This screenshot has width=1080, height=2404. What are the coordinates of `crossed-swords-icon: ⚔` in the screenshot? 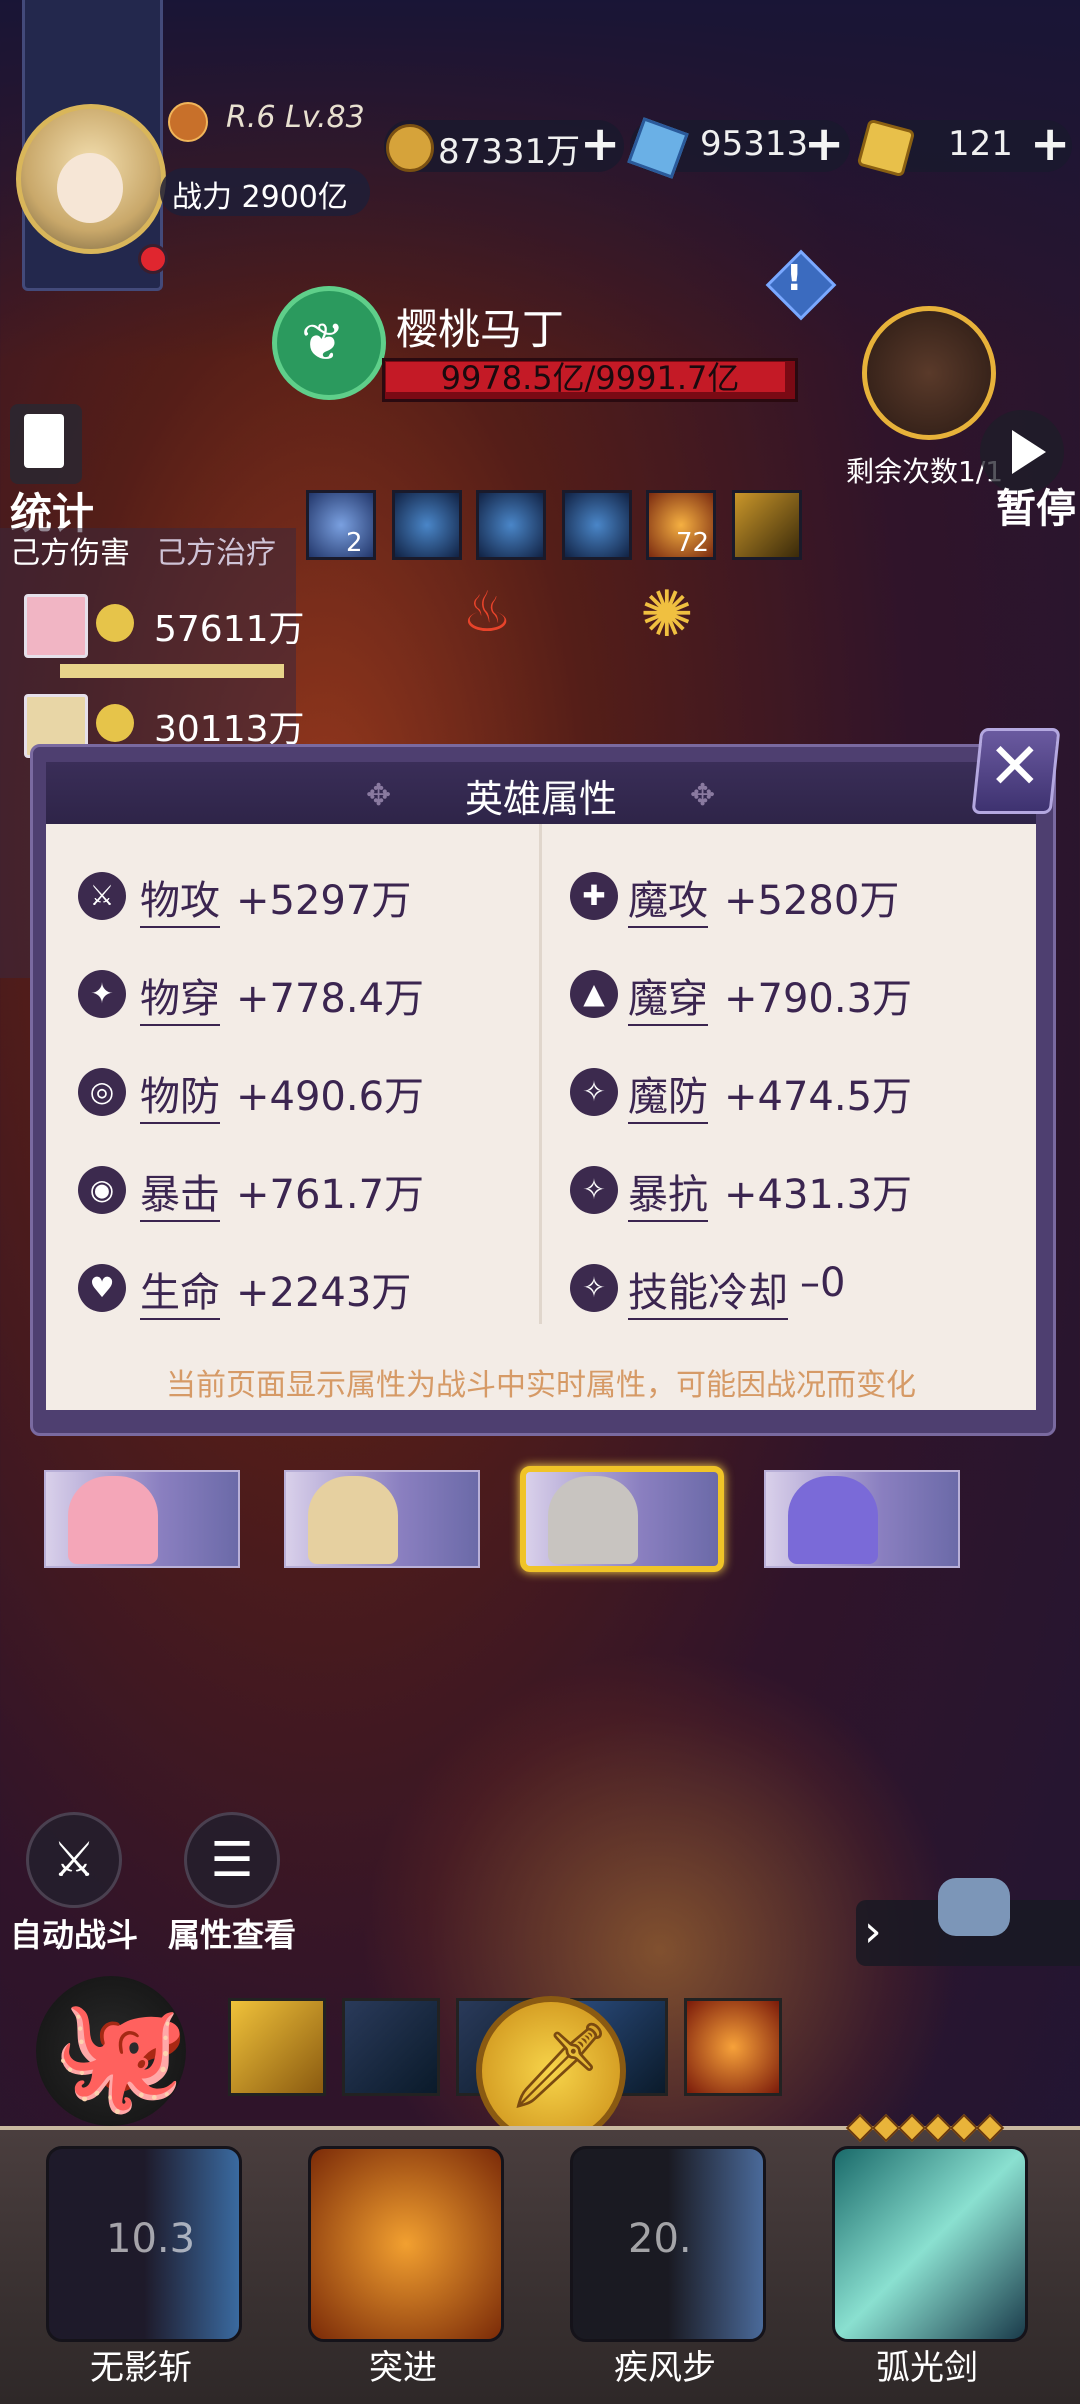 It's located at (74, 1860).